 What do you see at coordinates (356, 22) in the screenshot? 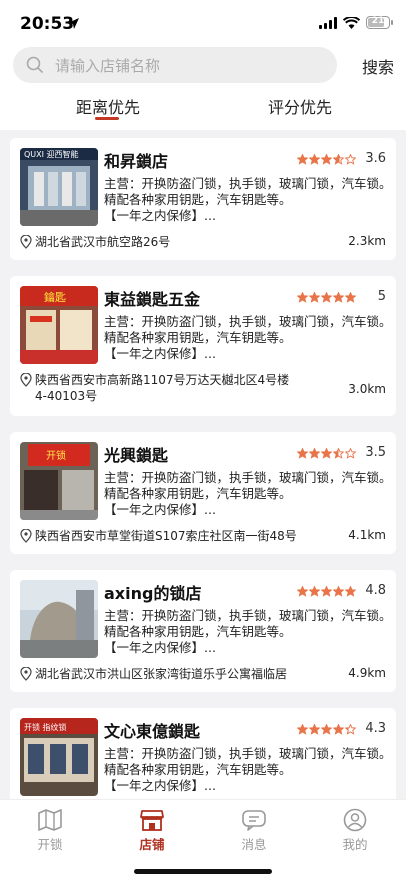
I see `status-icons: 21` at bounding box center [356, 22].